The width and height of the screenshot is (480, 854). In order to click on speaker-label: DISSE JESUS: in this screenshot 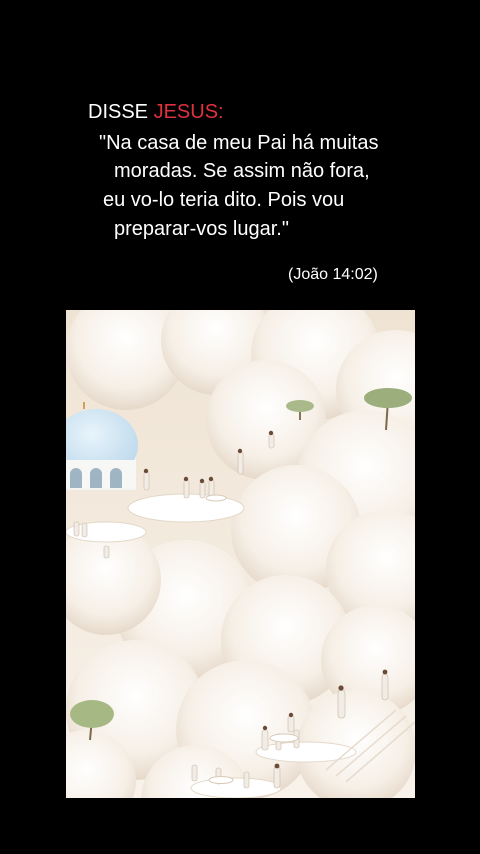, I will do `click(156, 112)`.